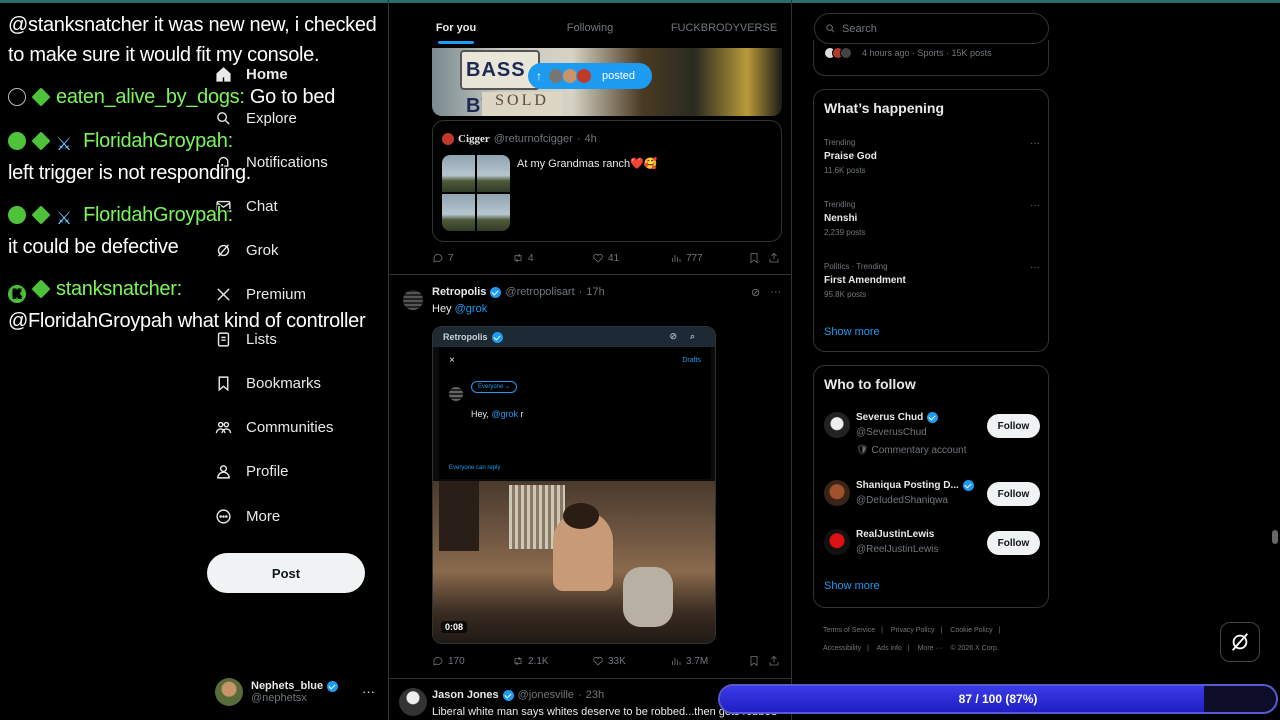  I want to click on like-button: 41, so click(605, 258).